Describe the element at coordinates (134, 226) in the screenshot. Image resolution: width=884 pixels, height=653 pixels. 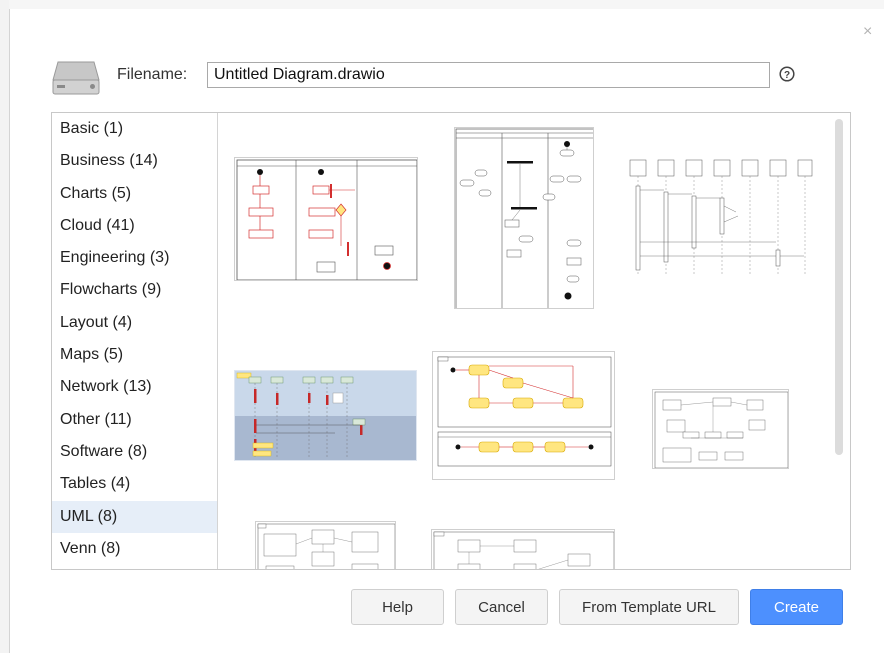
I see `category-cloud: Cloud (41)` at that location.